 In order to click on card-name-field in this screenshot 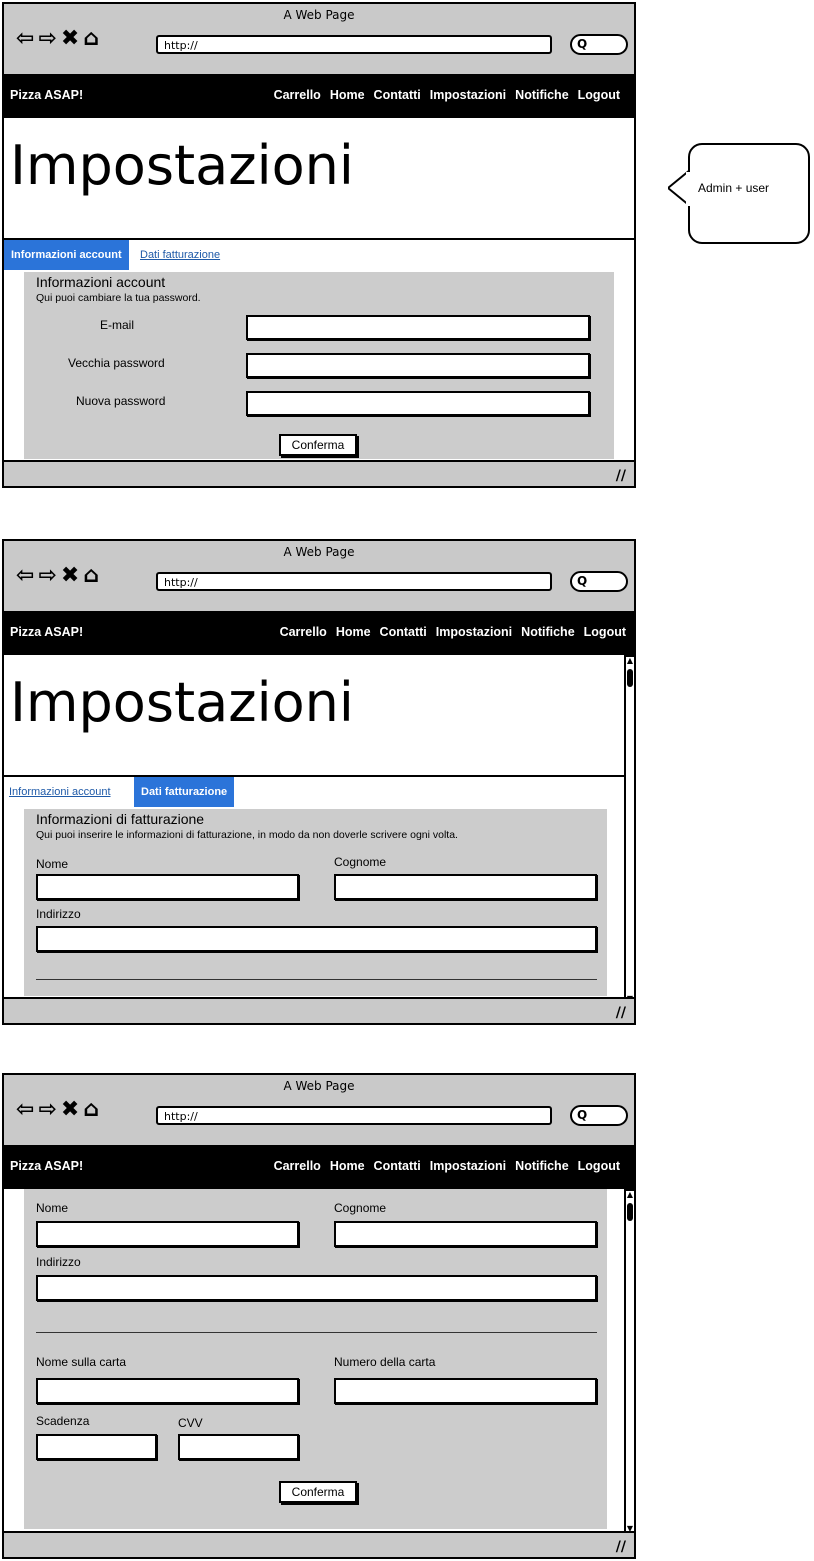, I will do `click(167, 1391)`.